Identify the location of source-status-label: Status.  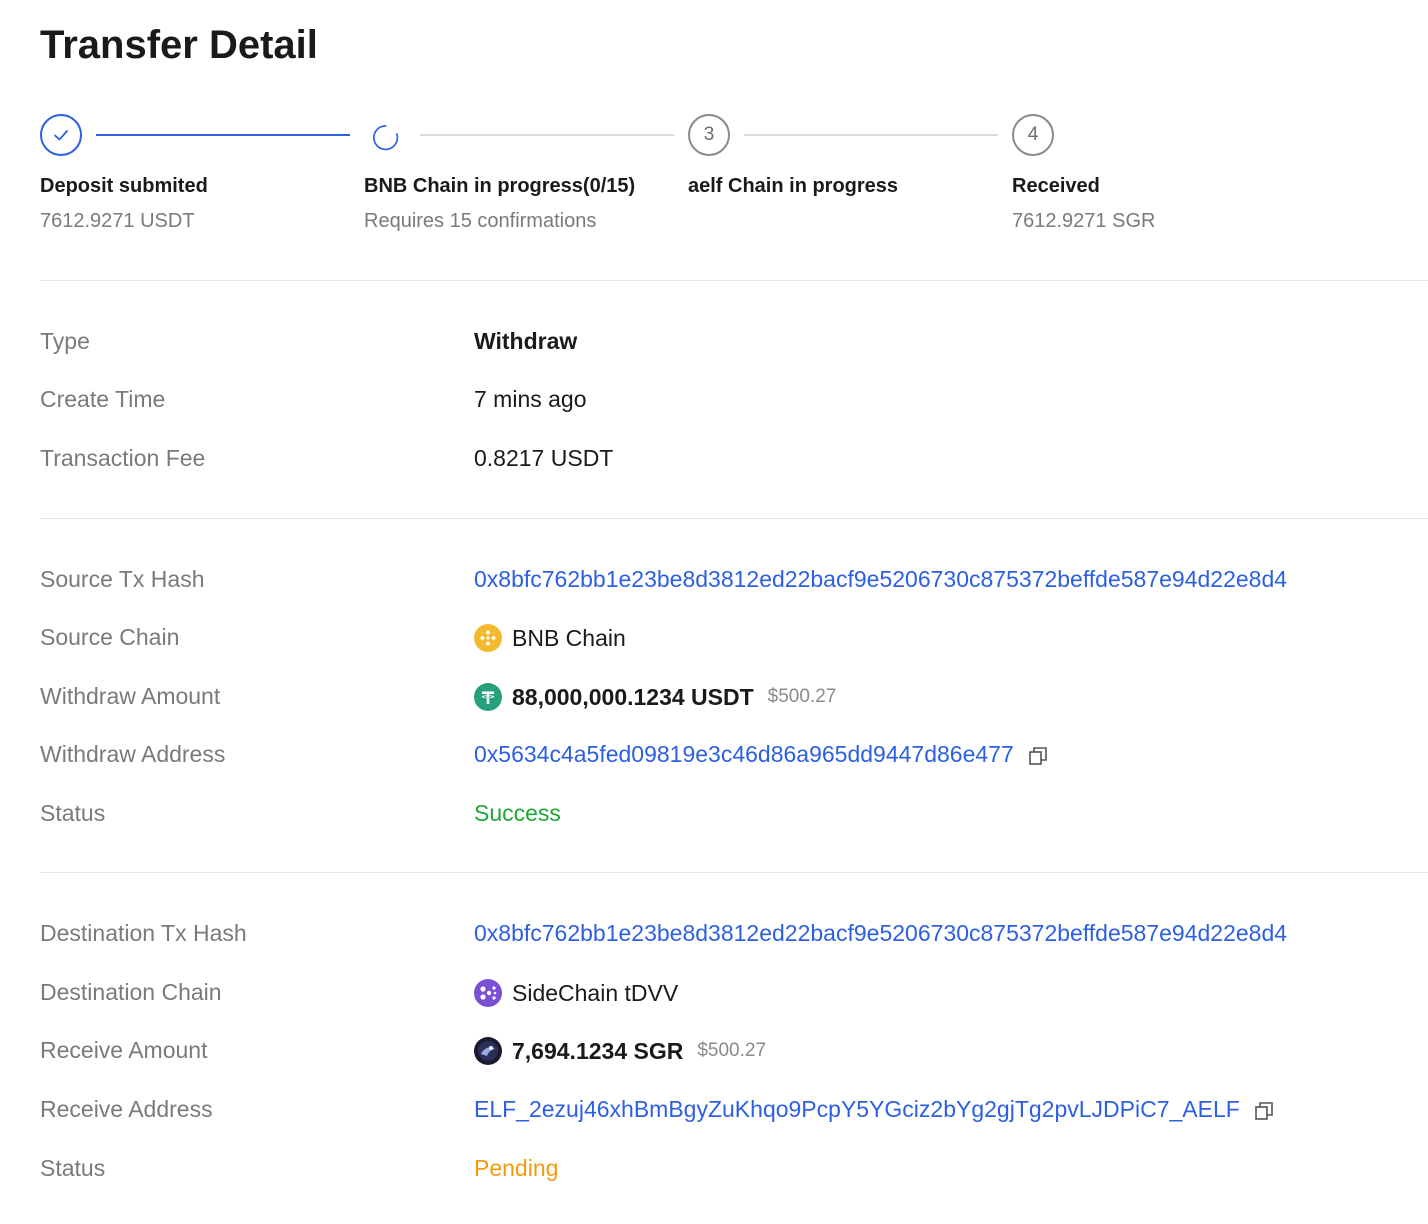
(73, 813).